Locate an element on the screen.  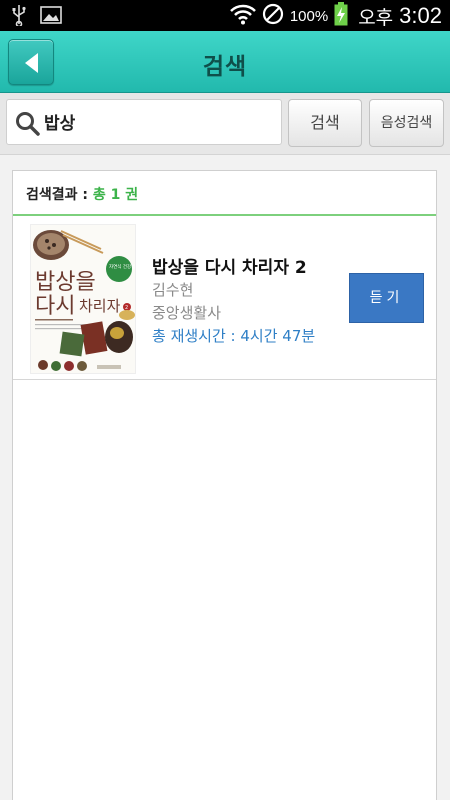
image-notification-icon is located at coordinates (51, 17).